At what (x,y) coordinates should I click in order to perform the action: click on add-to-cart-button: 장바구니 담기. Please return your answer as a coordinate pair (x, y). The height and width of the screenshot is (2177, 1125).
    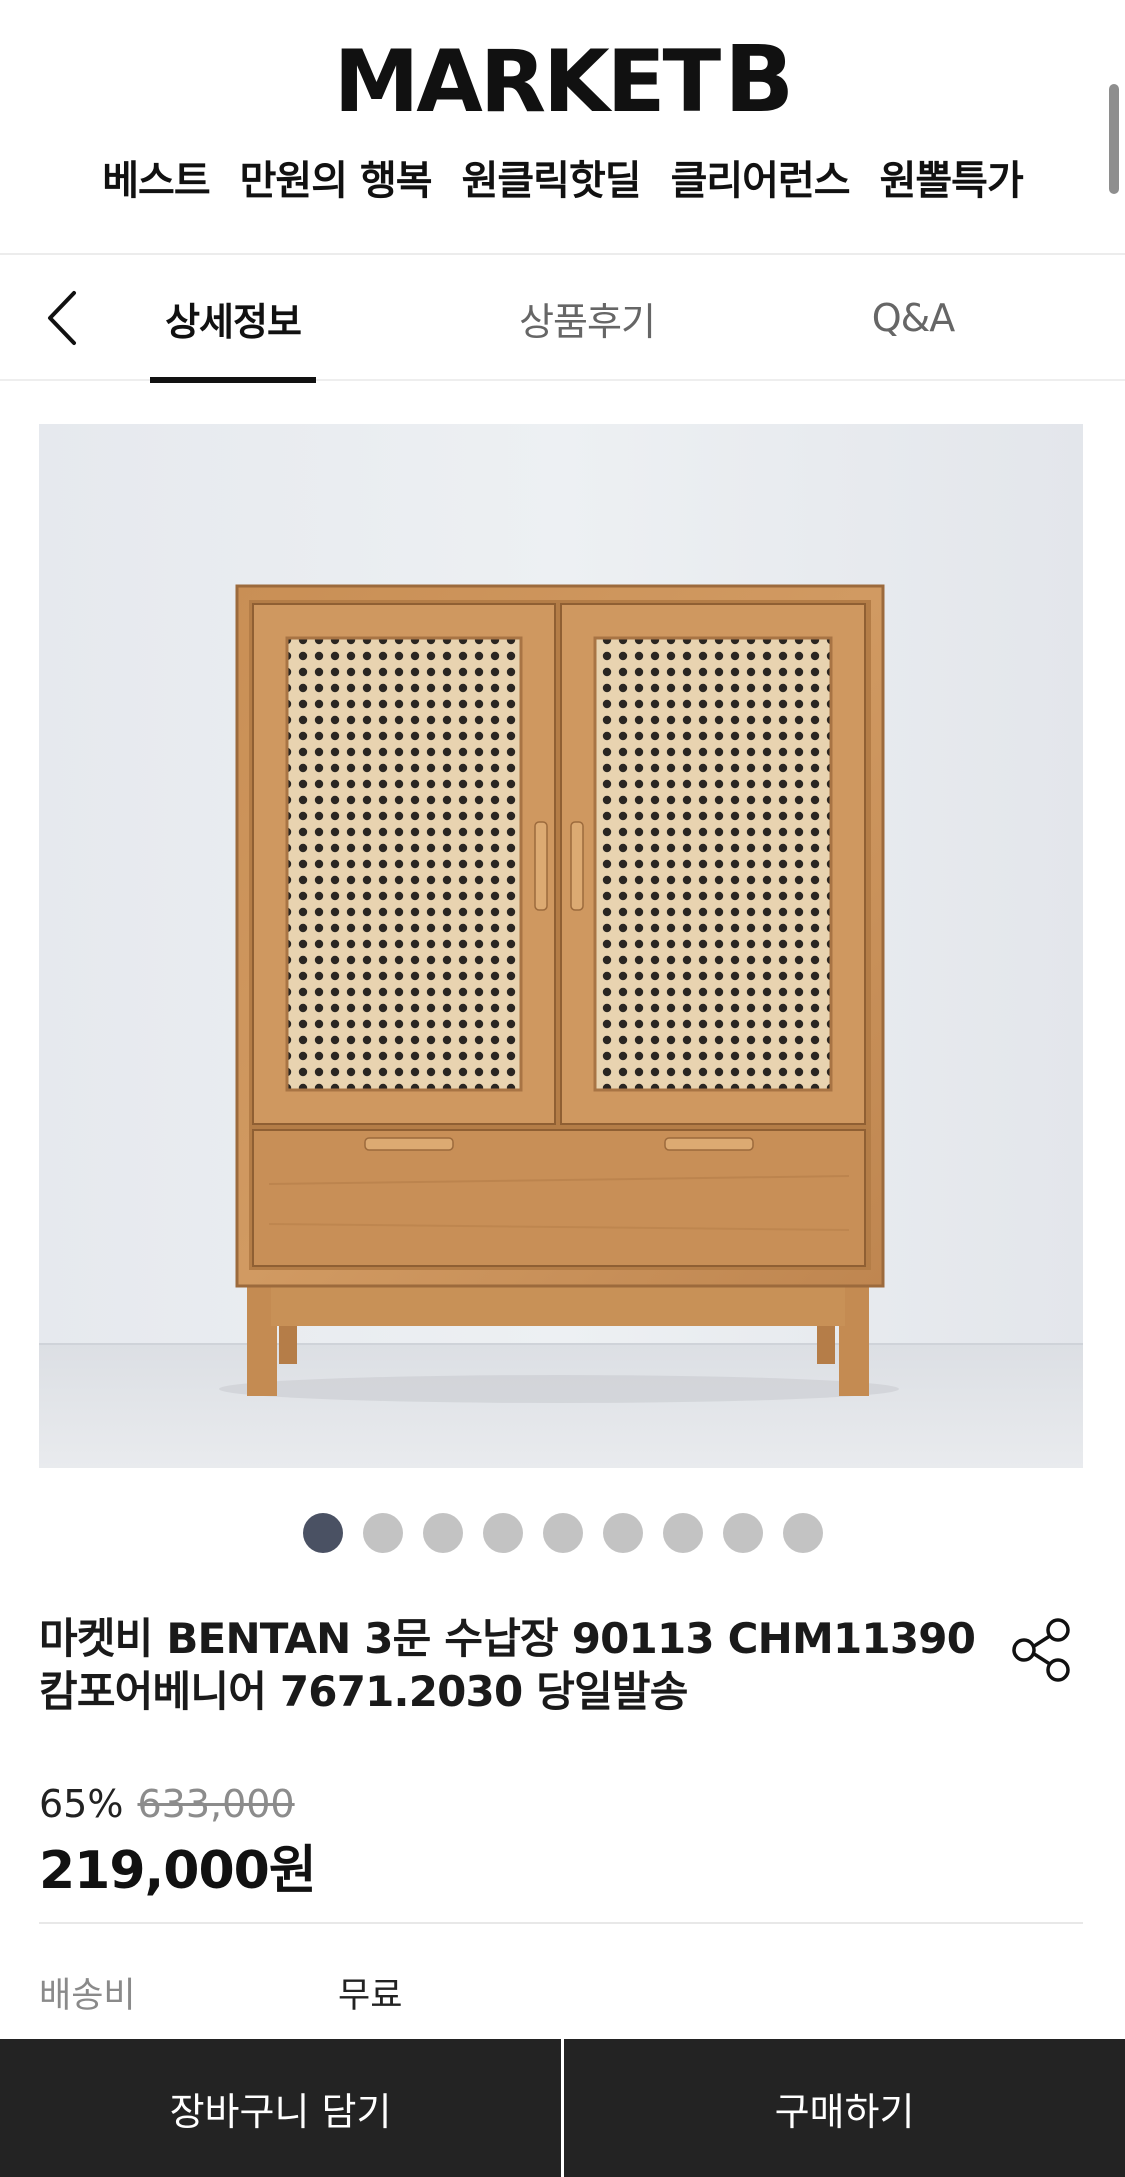
    Looking at the image, I should click on (280, 2108).